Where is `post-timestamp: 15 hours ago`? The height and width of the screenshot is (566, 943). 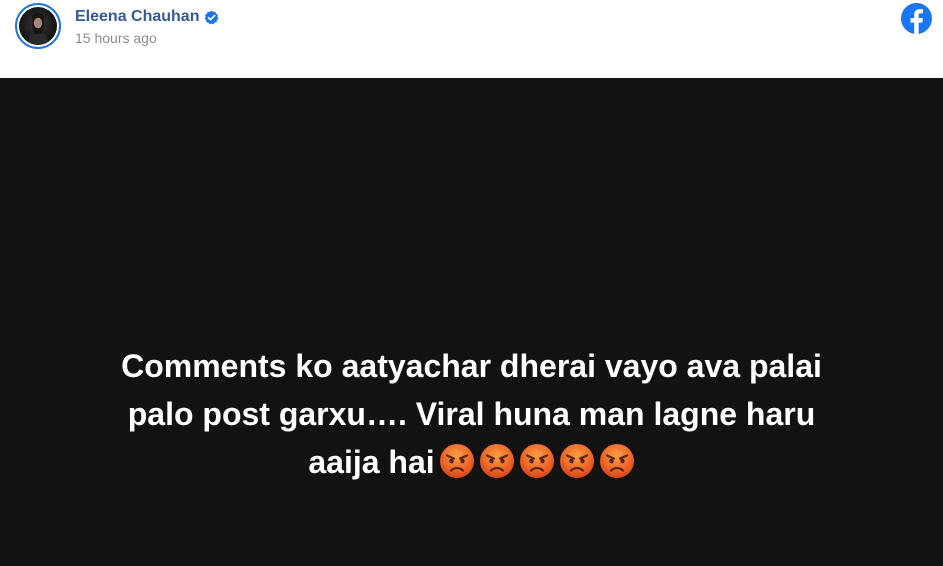
post-timestamp: 15 hours ago is located at coordinates (116, 38).